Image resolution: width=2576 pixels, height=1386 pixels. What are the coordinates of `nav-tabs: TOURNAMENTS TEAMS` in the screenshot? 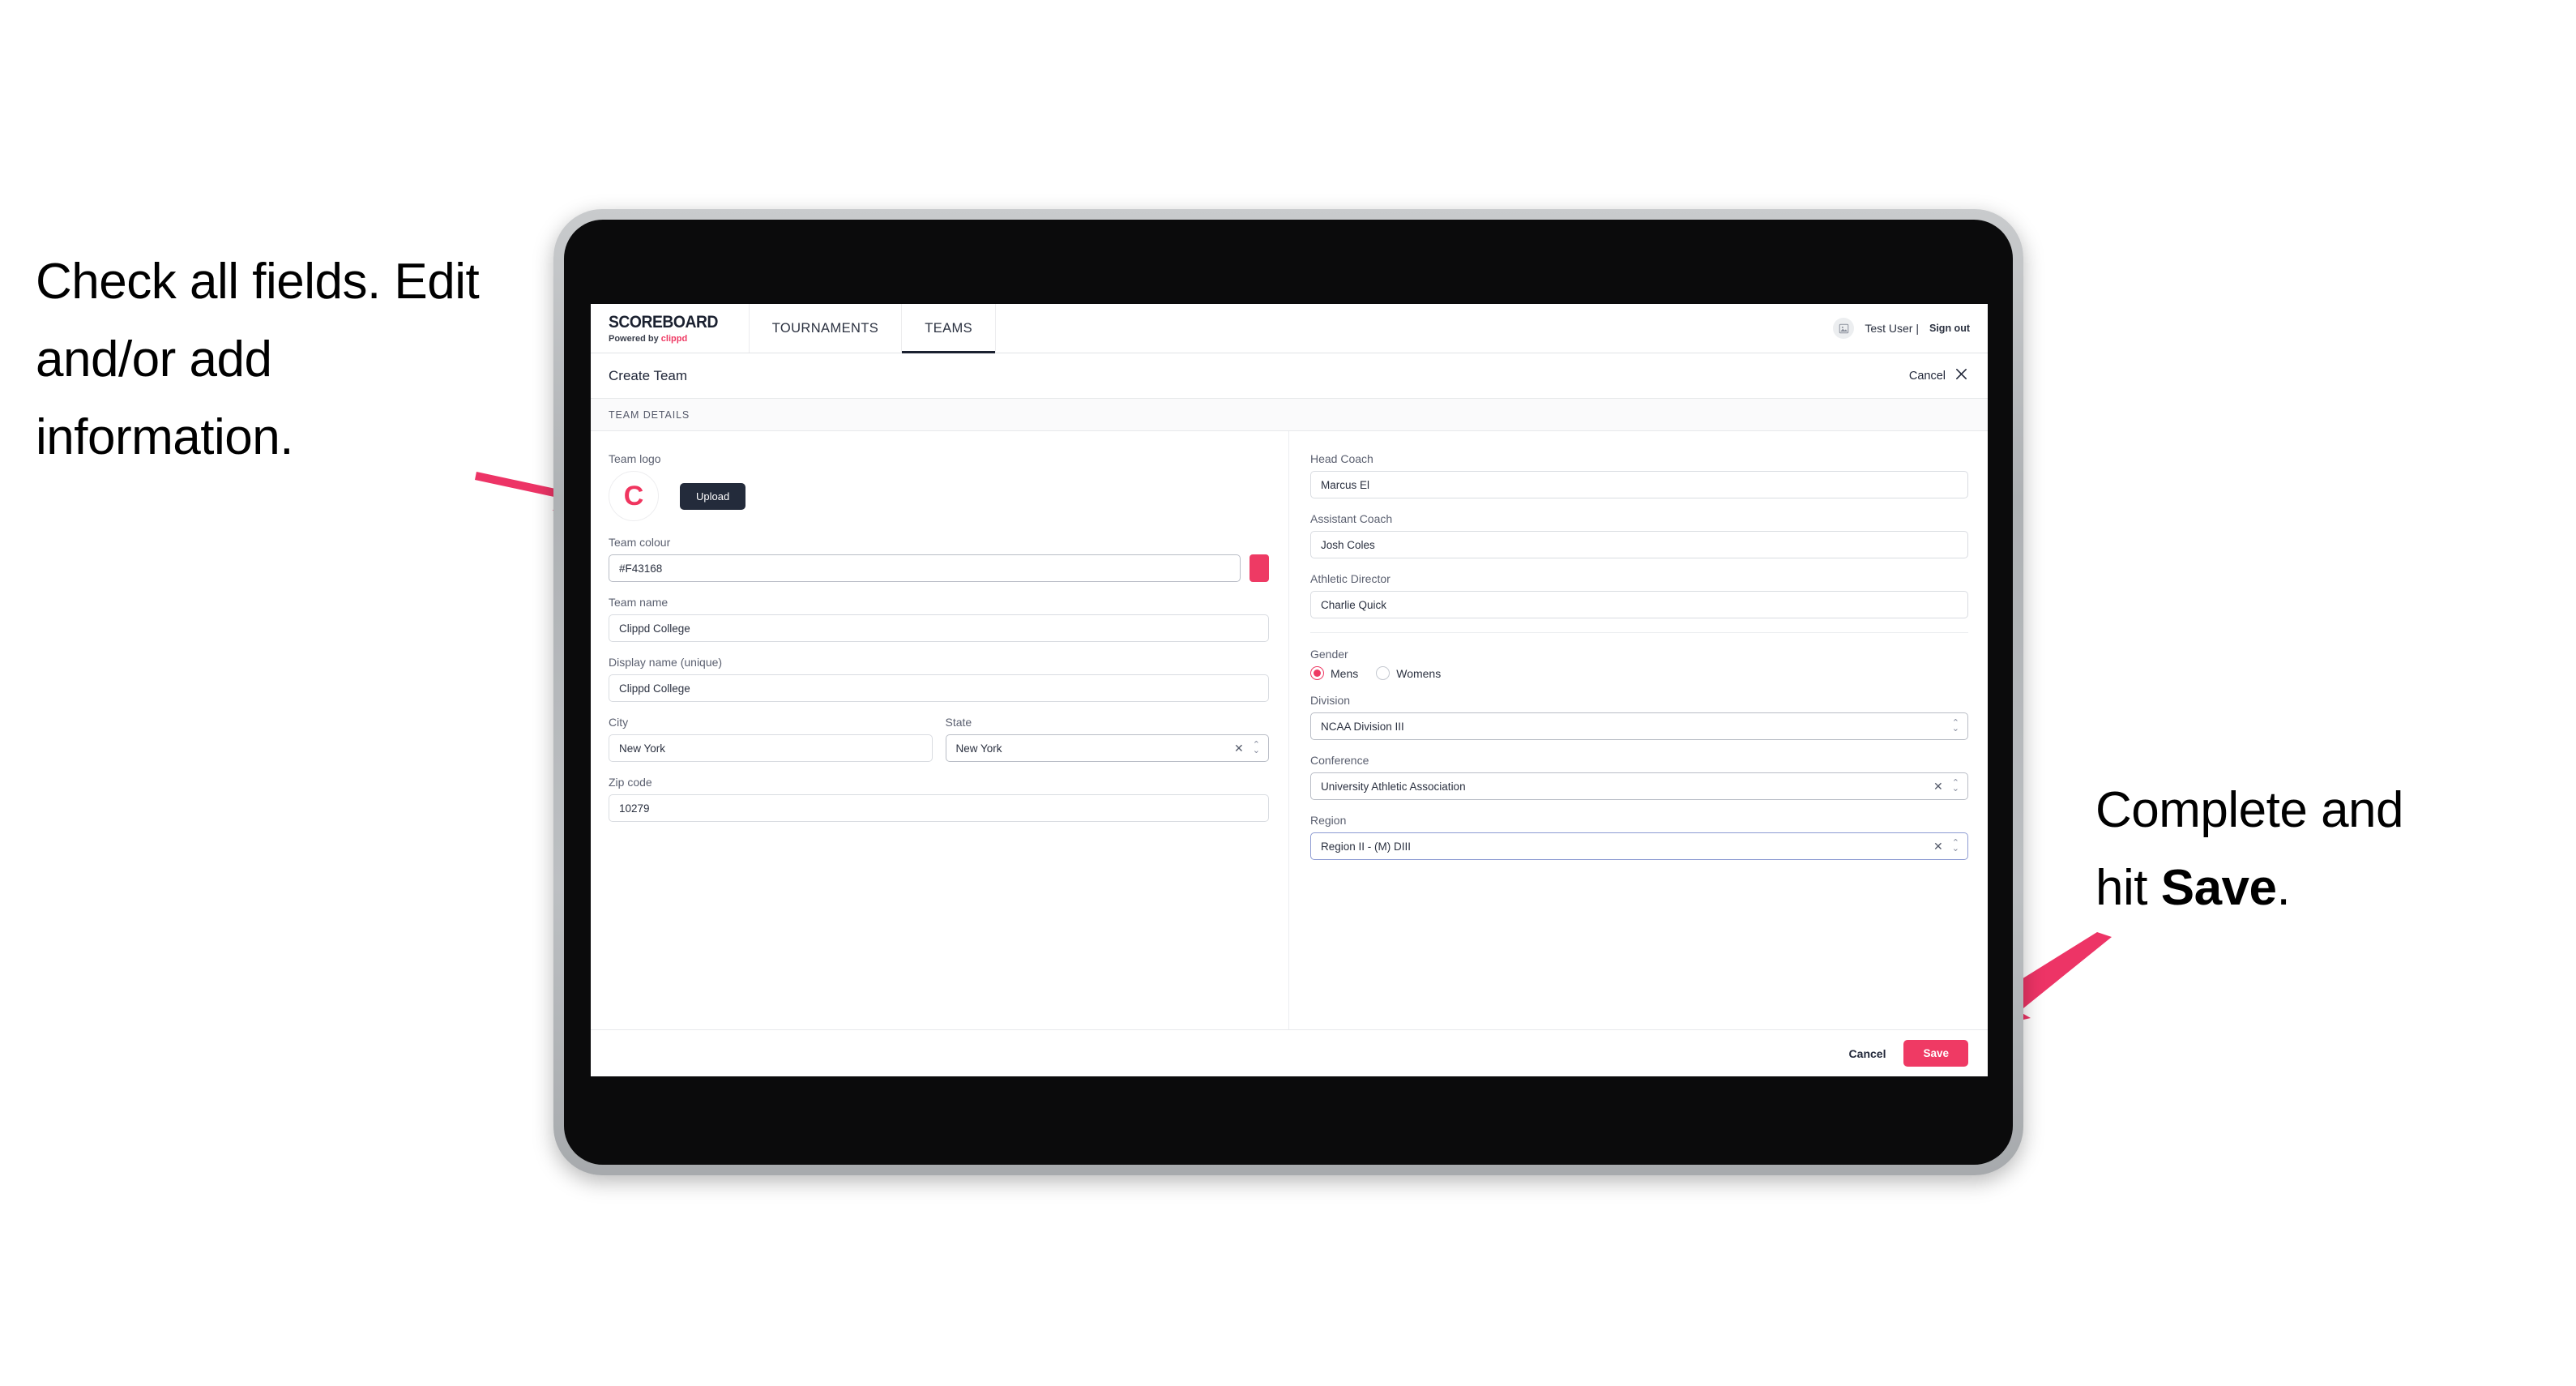 It's located at (873, 328).